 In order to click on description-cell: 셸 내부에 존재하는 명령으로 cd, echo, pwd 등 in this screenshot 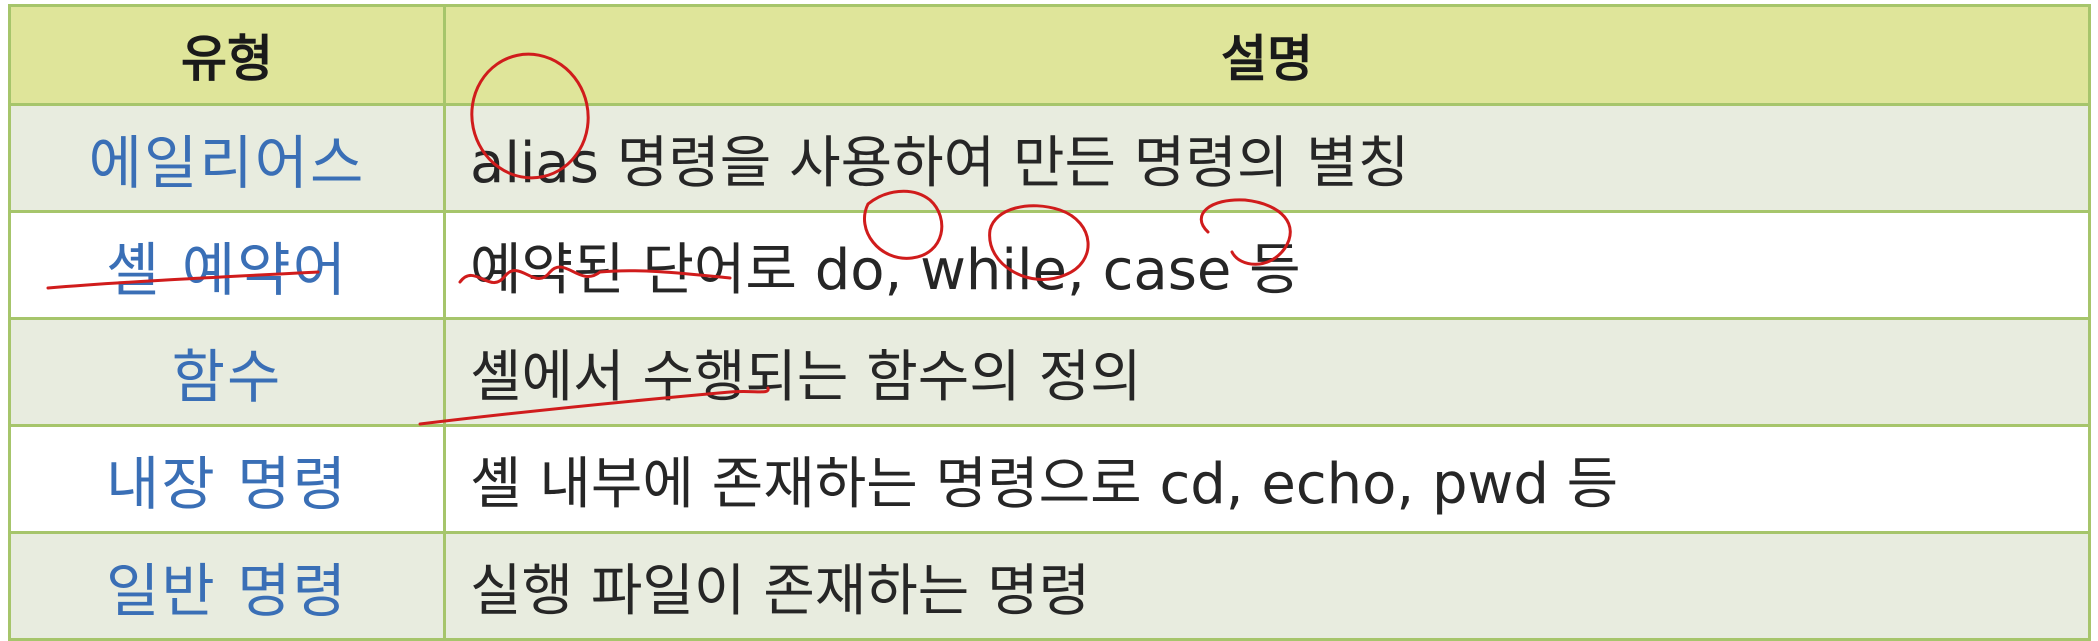, I will do `click(1267, 479)`.